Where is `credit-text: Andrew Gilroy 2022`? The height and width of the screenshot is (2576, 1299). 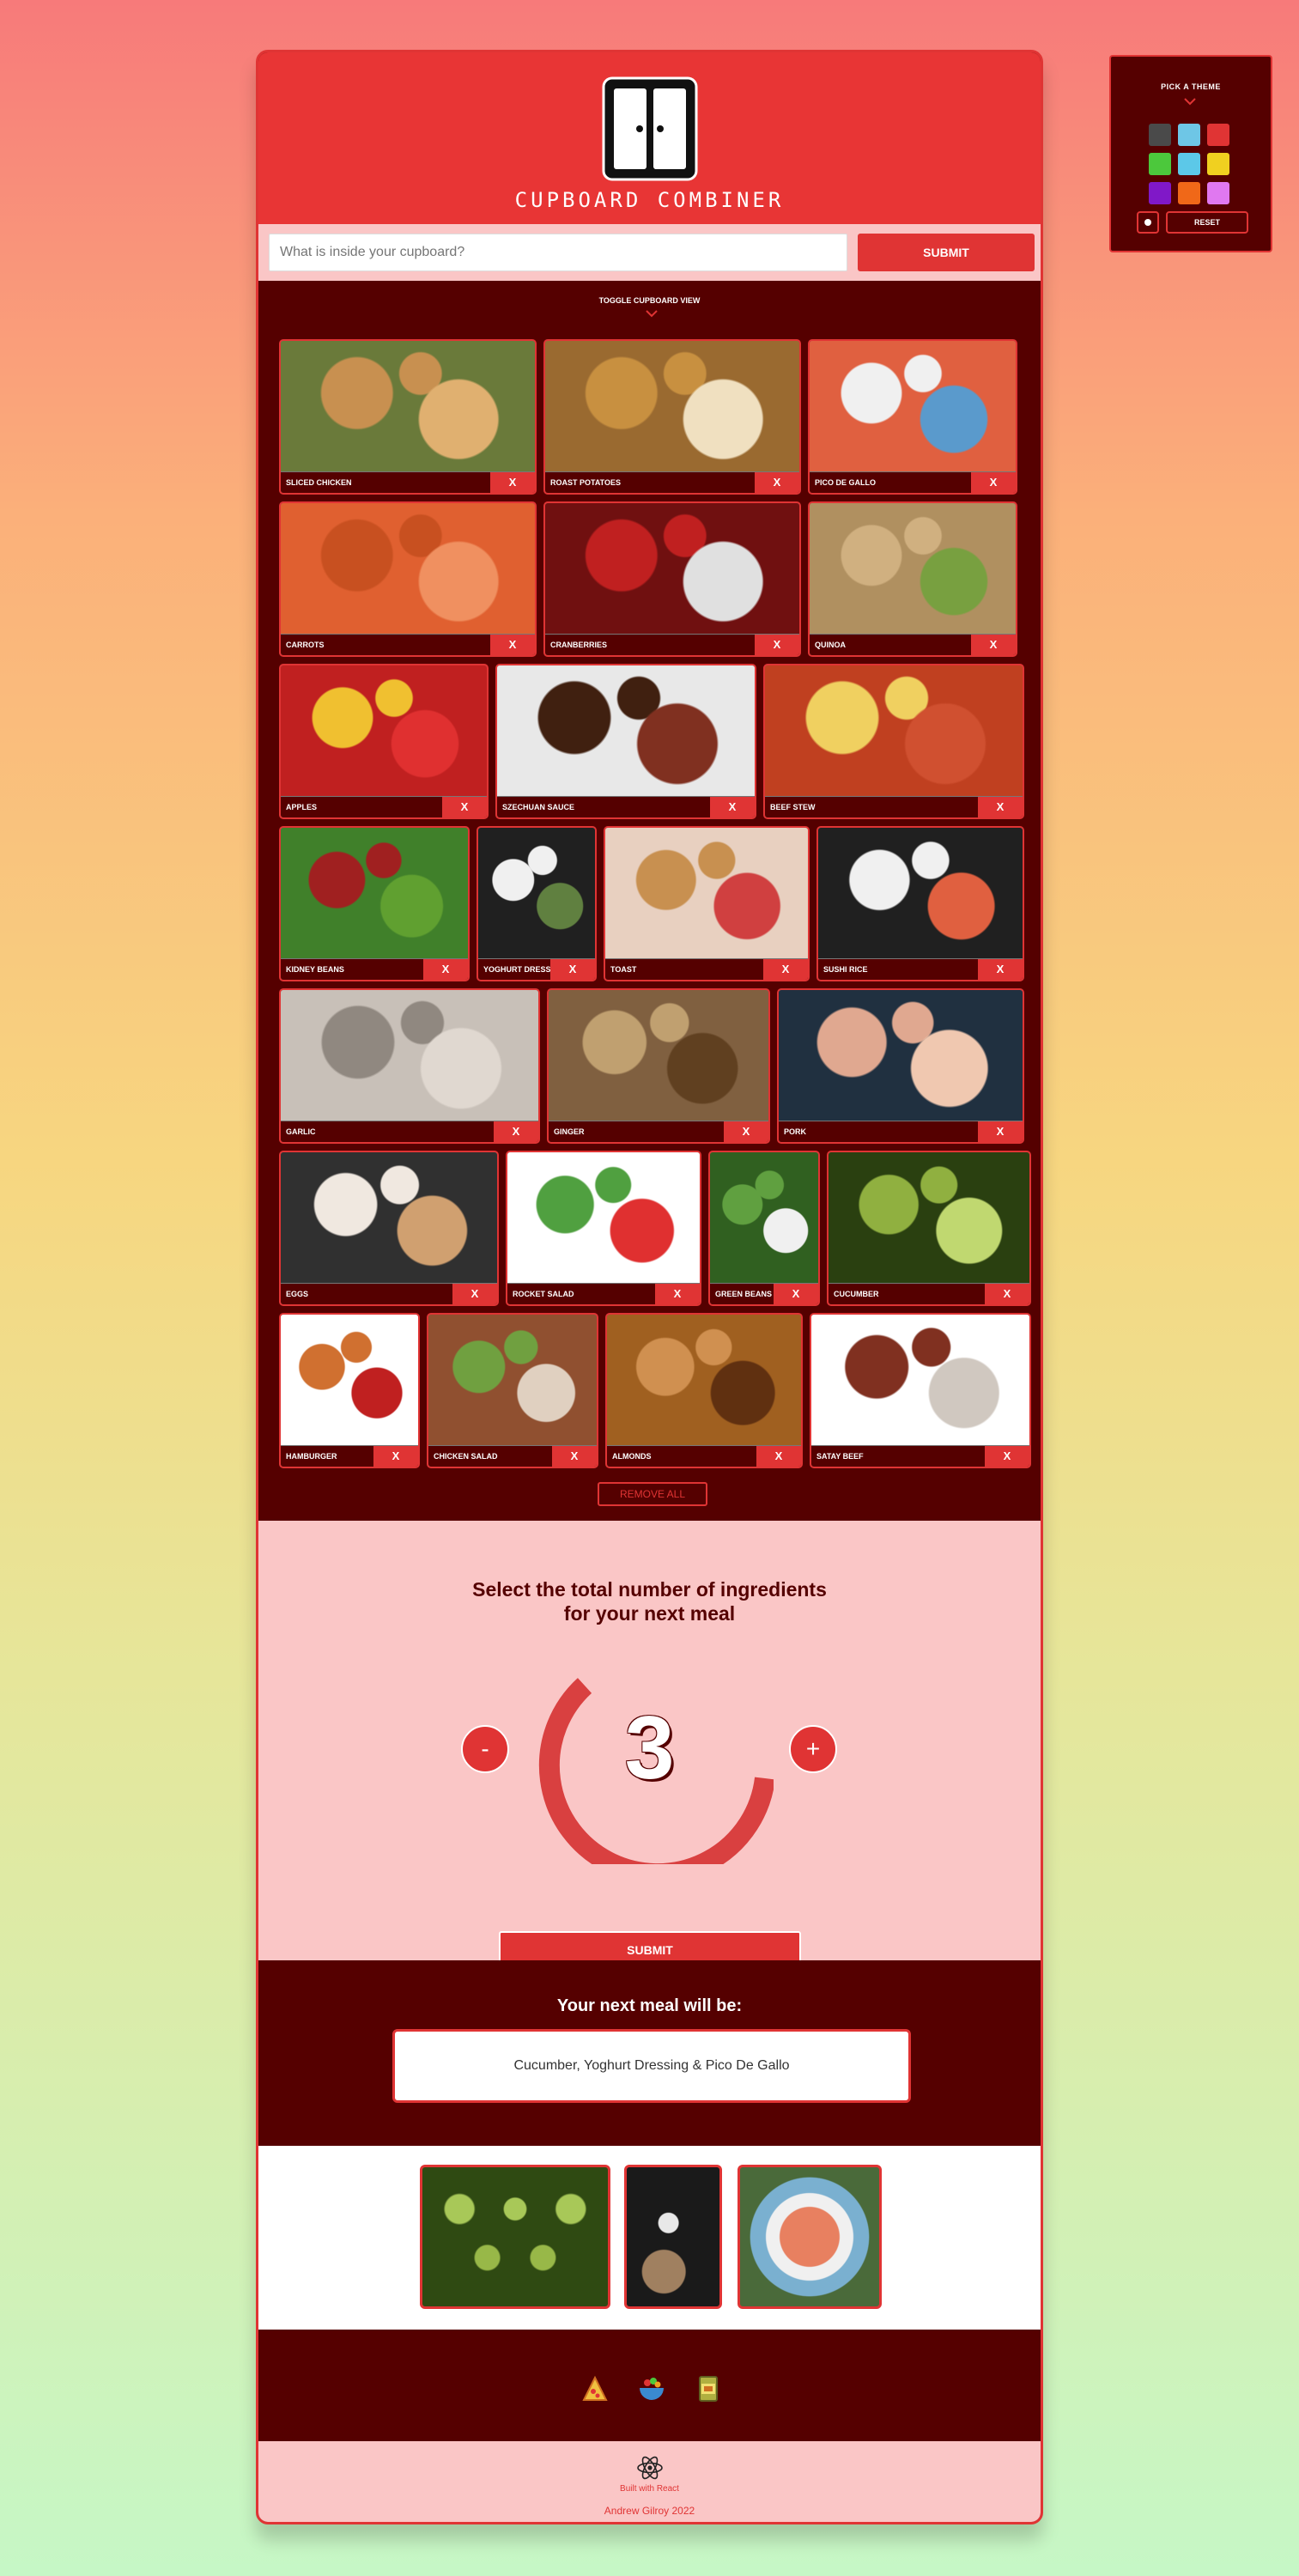 credit-text: Andrew Gilroy 2022 is located at coordinates (649, 2511).